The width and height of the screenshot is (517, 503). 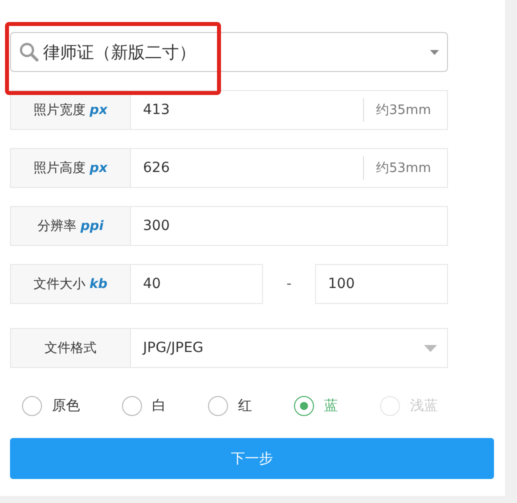 I want to click on caret-icon, so click(x=434, y=52).